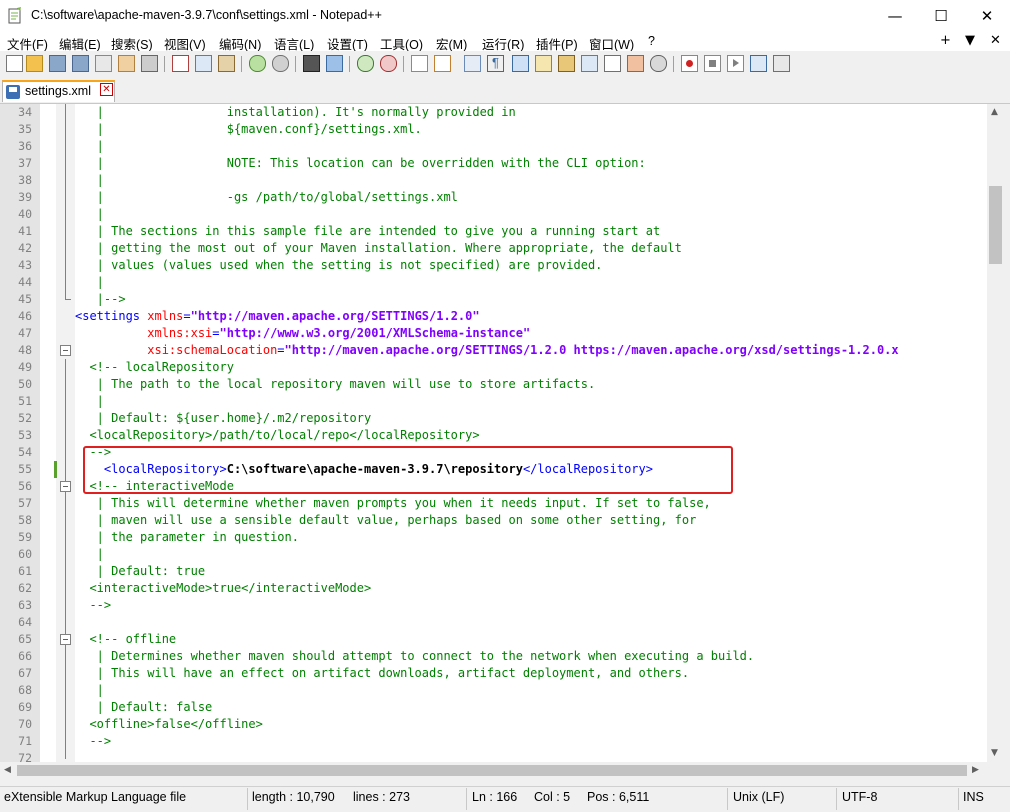 The image size is (1010, 812). Describe the element at coordinates (226, 63) in the screenshot. I see `paste-icon` at that location.